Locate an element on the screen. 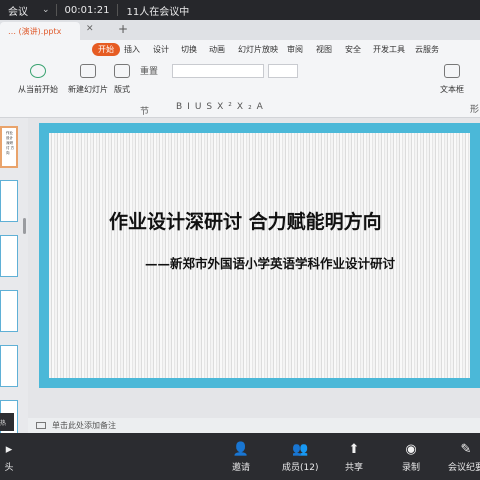  record-button: ◉ 录制 is located at coordinates (411, 457).